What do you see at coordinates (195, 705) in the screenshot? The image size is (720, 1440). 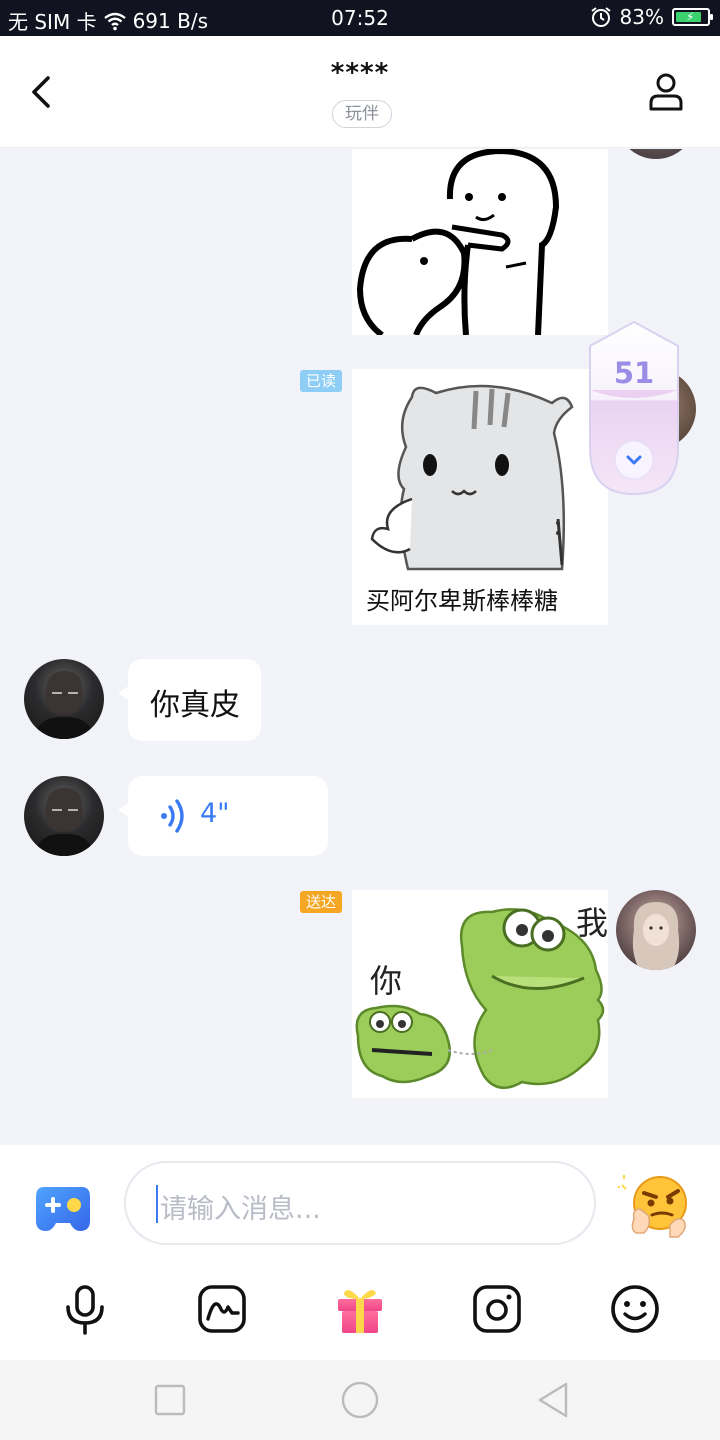 I see `message-text: 你真皮` at bounding box center [195, 705].